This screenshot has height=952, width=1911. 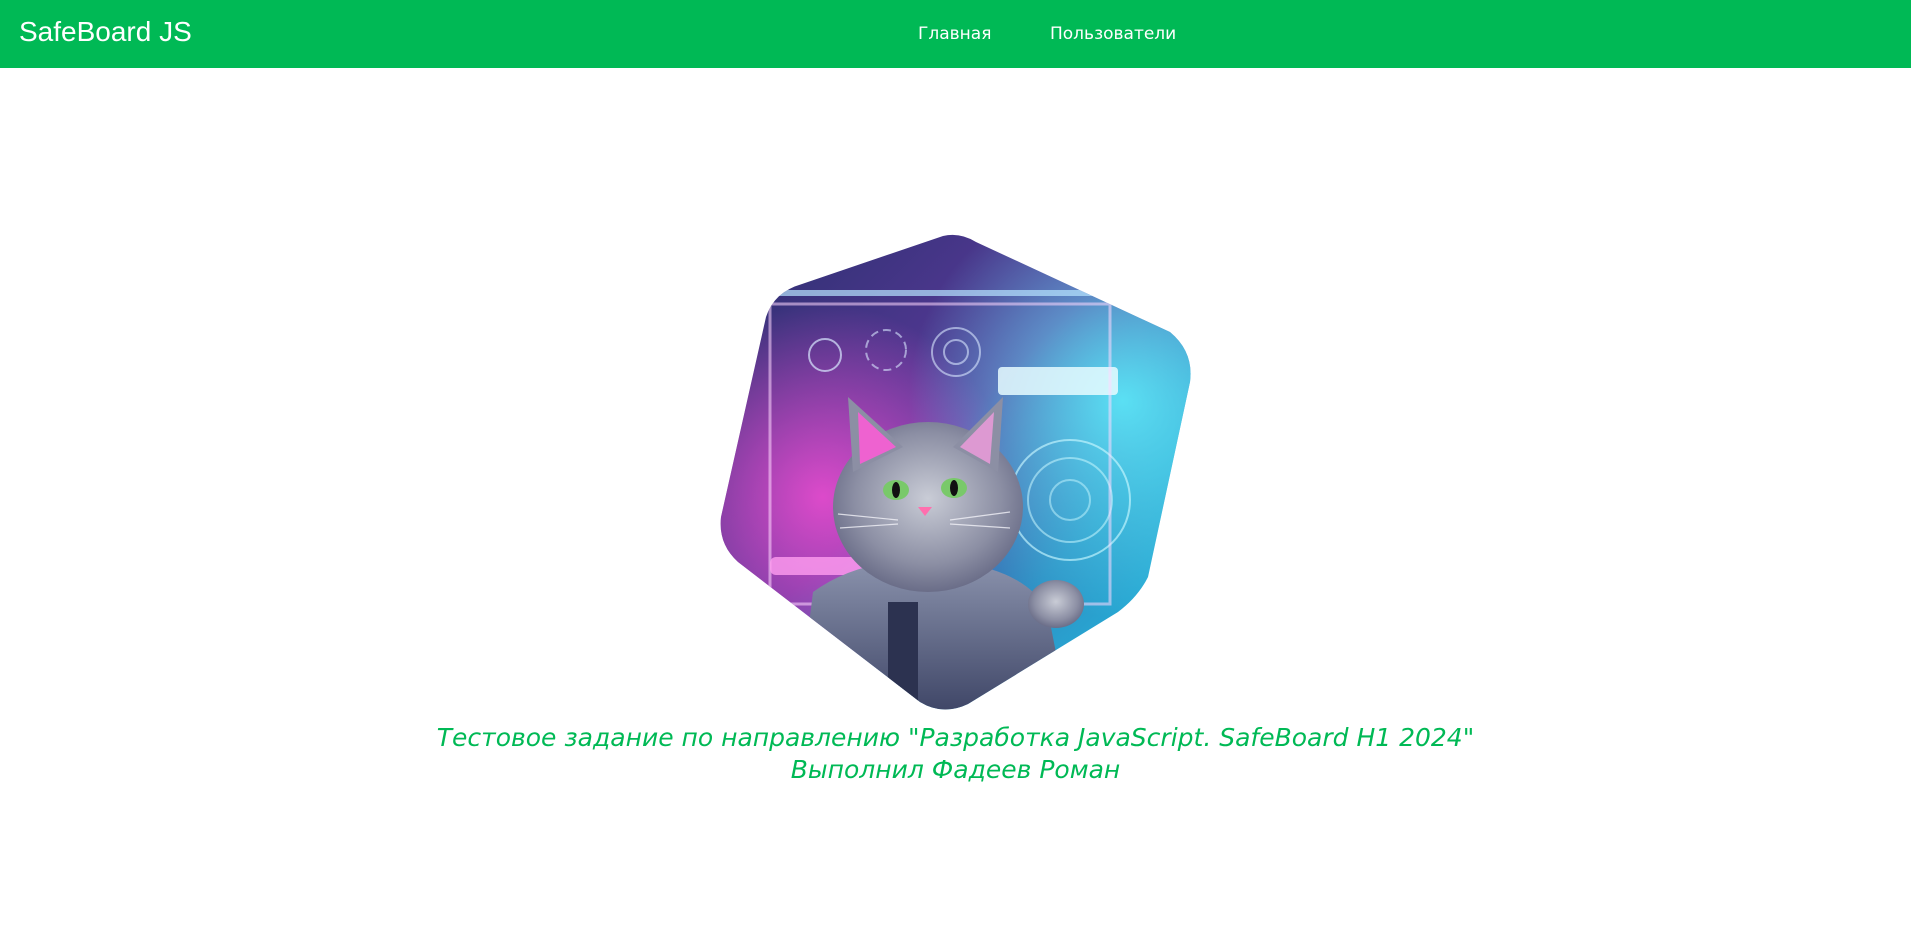 I want to click on hero-cat-image, so click(x=955, y=472).